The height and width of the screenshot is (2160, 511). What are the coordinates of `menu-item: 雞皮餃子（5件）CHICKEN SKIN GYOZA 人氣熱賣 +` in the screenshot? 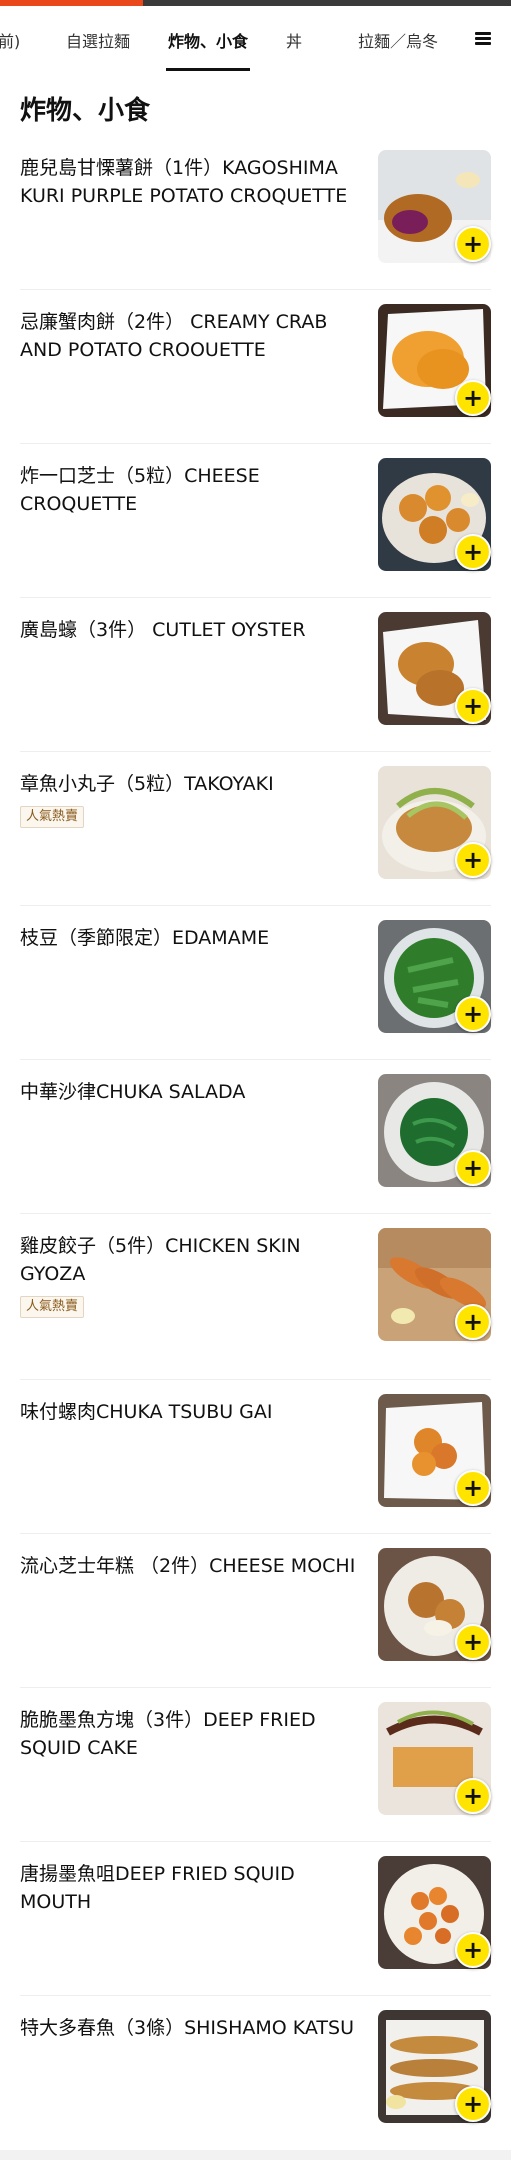 It's located at (255, 1297).